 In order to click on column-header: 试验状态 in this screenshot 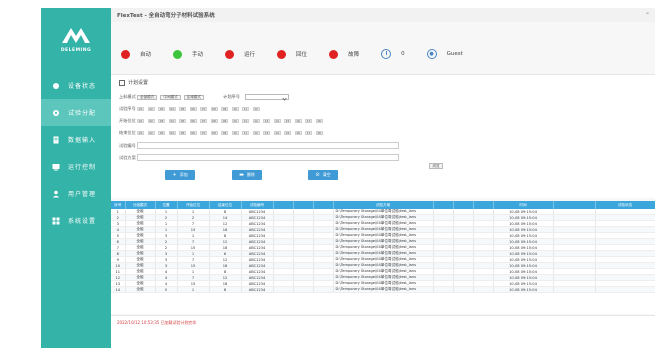, I will do `click(625, 205)`.